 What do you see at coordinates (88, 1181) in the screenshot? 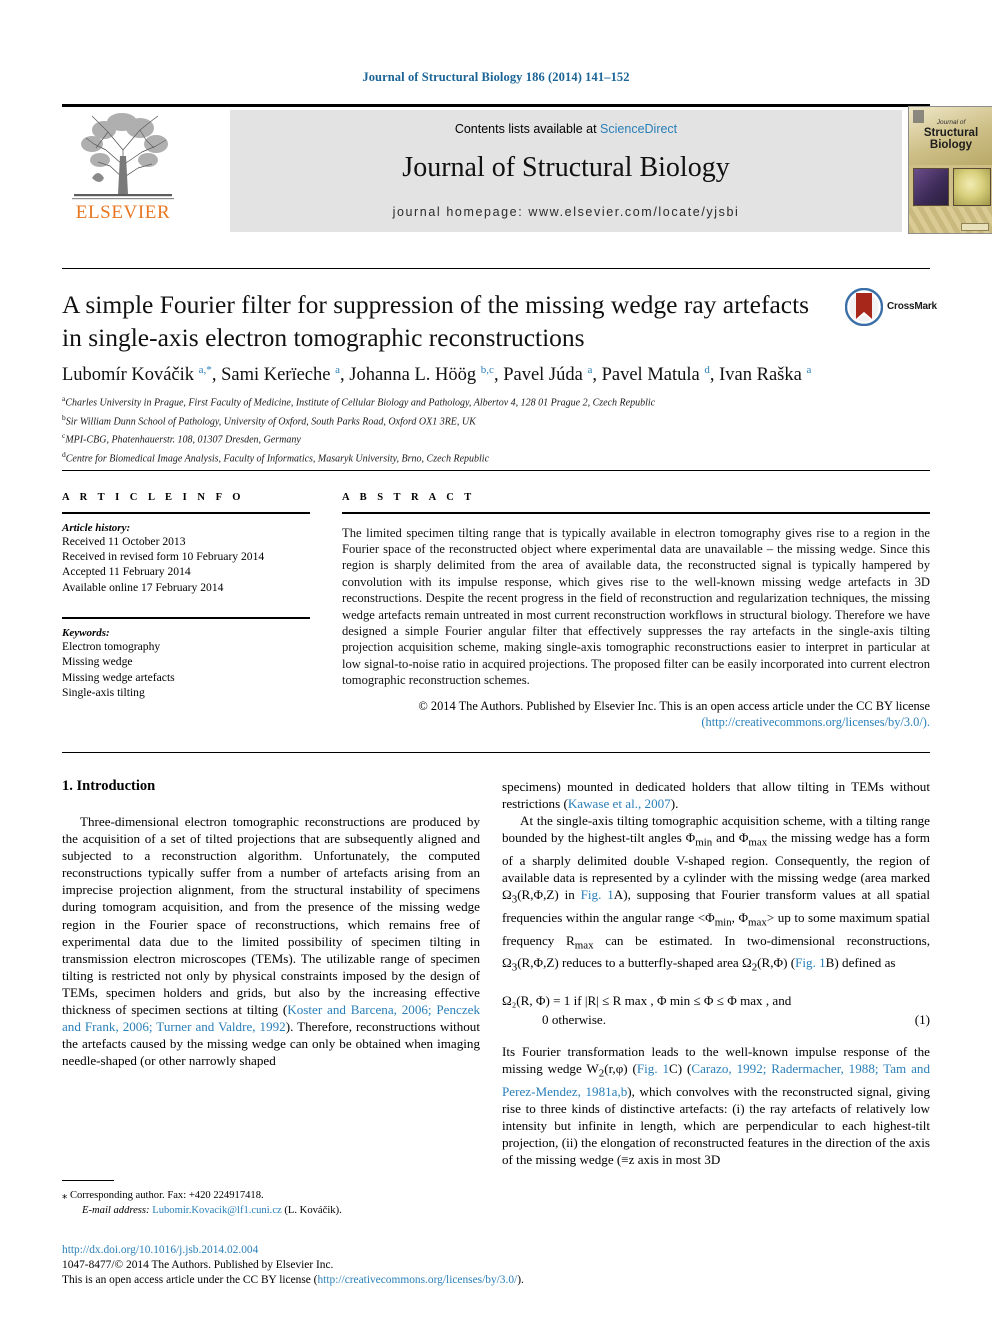
I see `footnote-rule` at bounding box center [88, 1181].